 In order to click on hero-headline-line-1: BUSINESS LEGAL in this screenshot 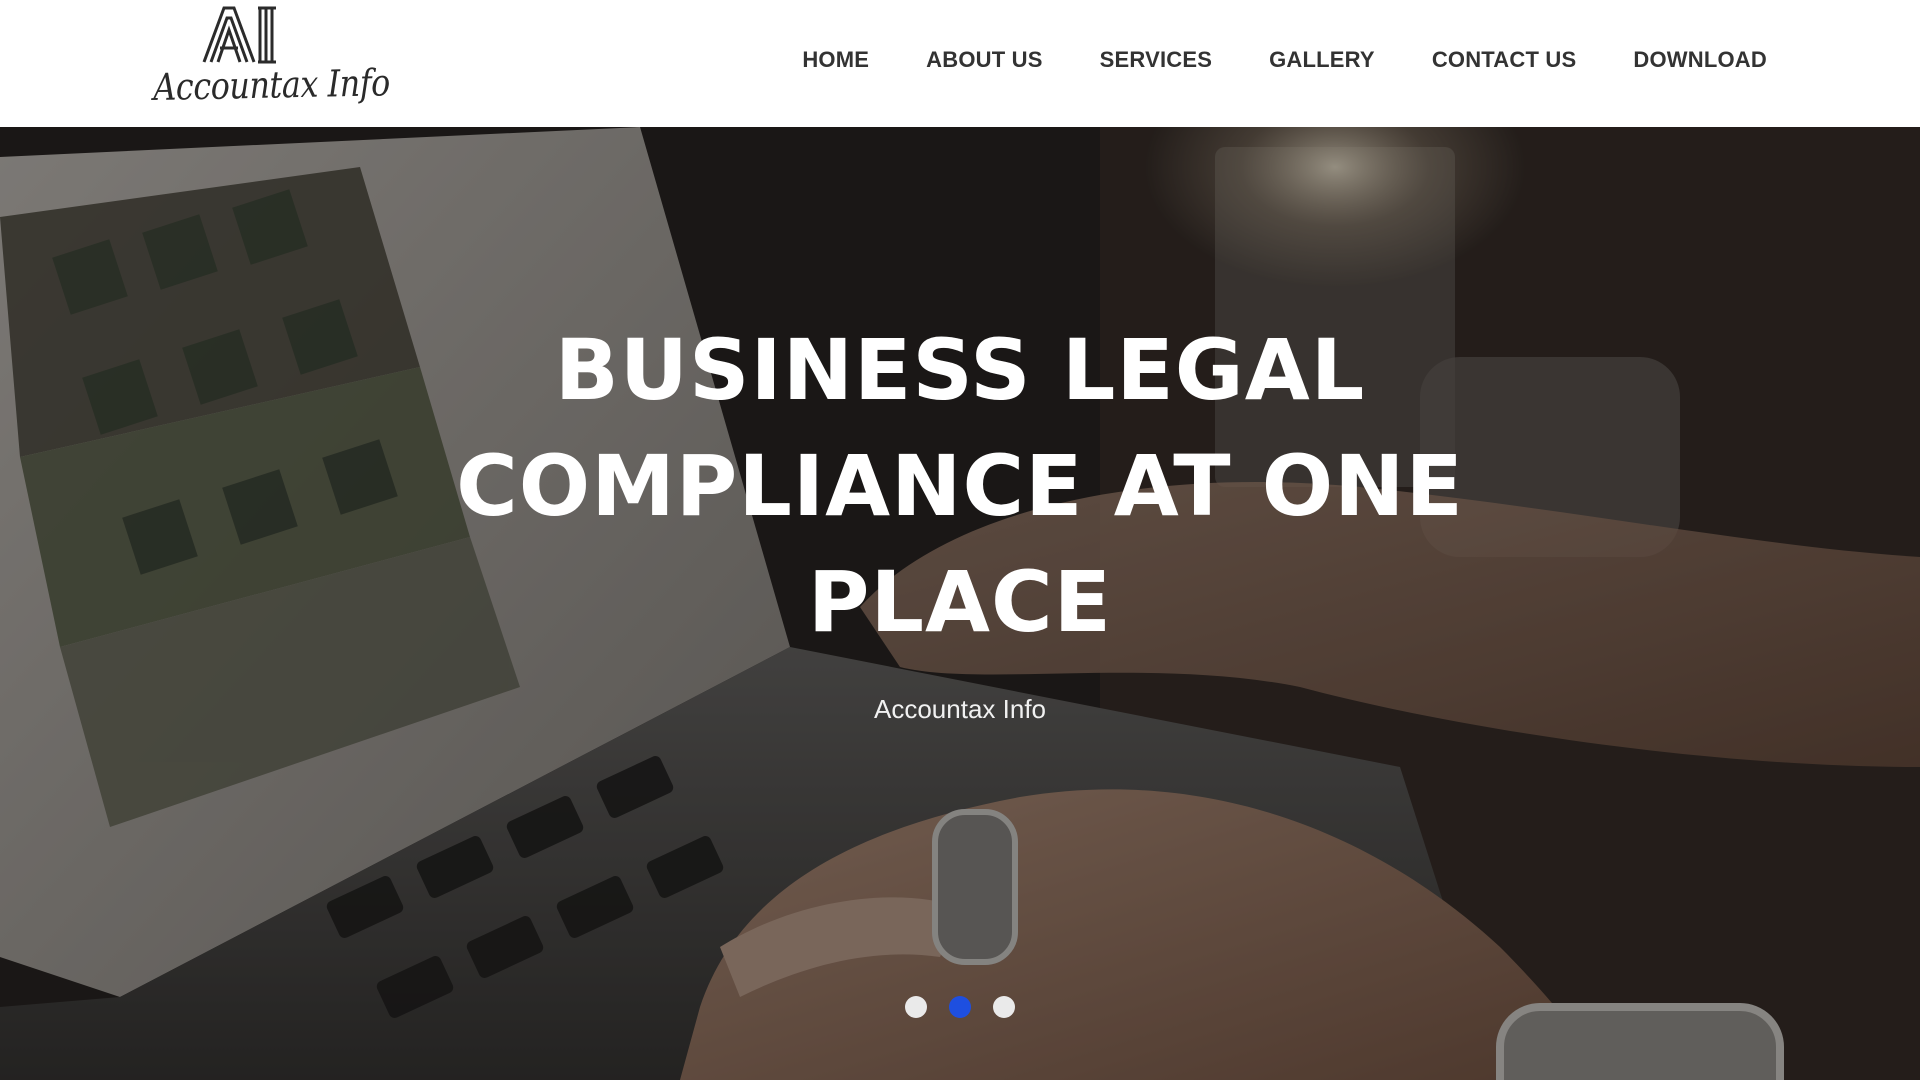, I will do `click(960, 370)`.